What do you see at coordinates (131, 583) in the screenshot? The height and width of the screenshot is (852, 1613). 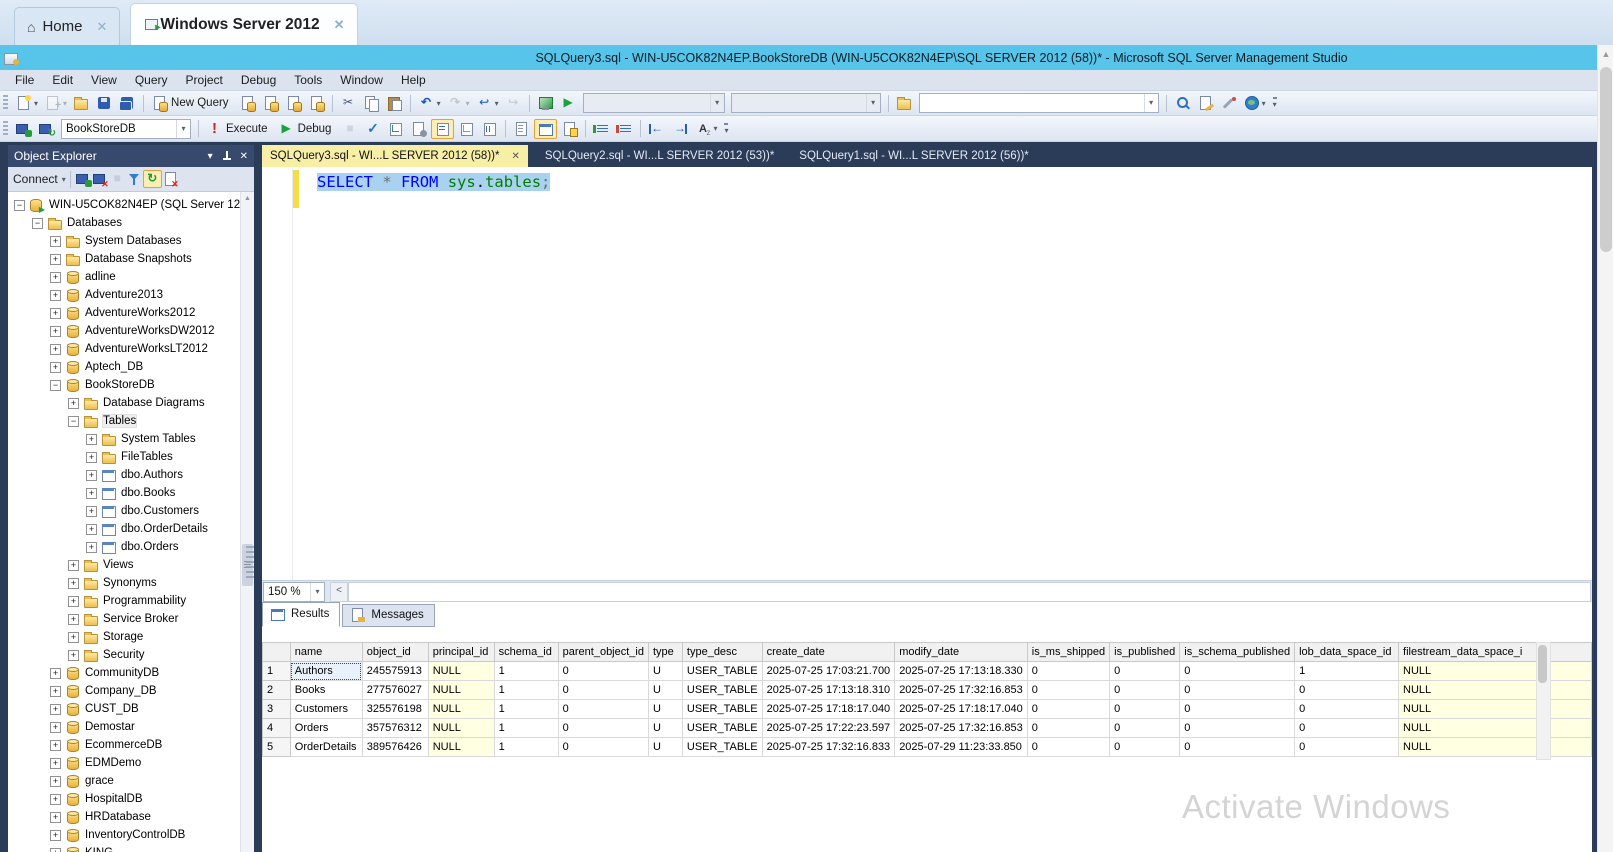 I see `tree-item-synonyms: + Synonyms` at bounding box center [131, 583].